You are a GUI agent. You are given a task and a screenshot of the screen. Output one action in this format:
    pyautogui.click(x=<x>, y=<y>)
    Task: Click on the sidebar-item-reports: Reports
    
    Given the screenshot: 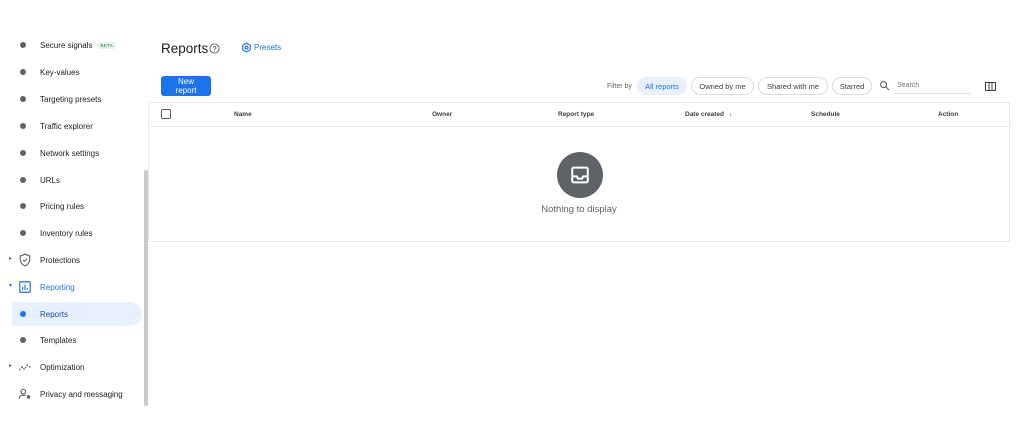 What is the action you would take?
    pyautogui.click(x=77, y=314)
    